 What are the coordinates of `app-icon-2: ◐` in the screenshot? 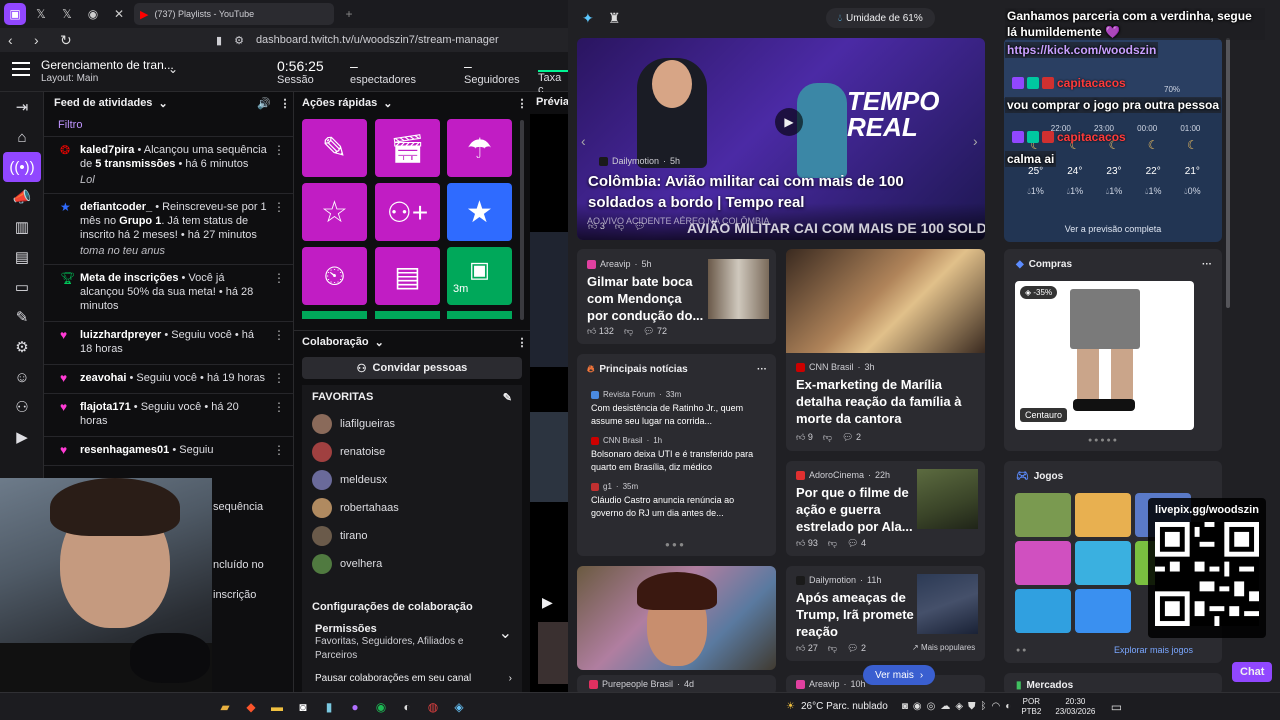 It's located at (407, 707).